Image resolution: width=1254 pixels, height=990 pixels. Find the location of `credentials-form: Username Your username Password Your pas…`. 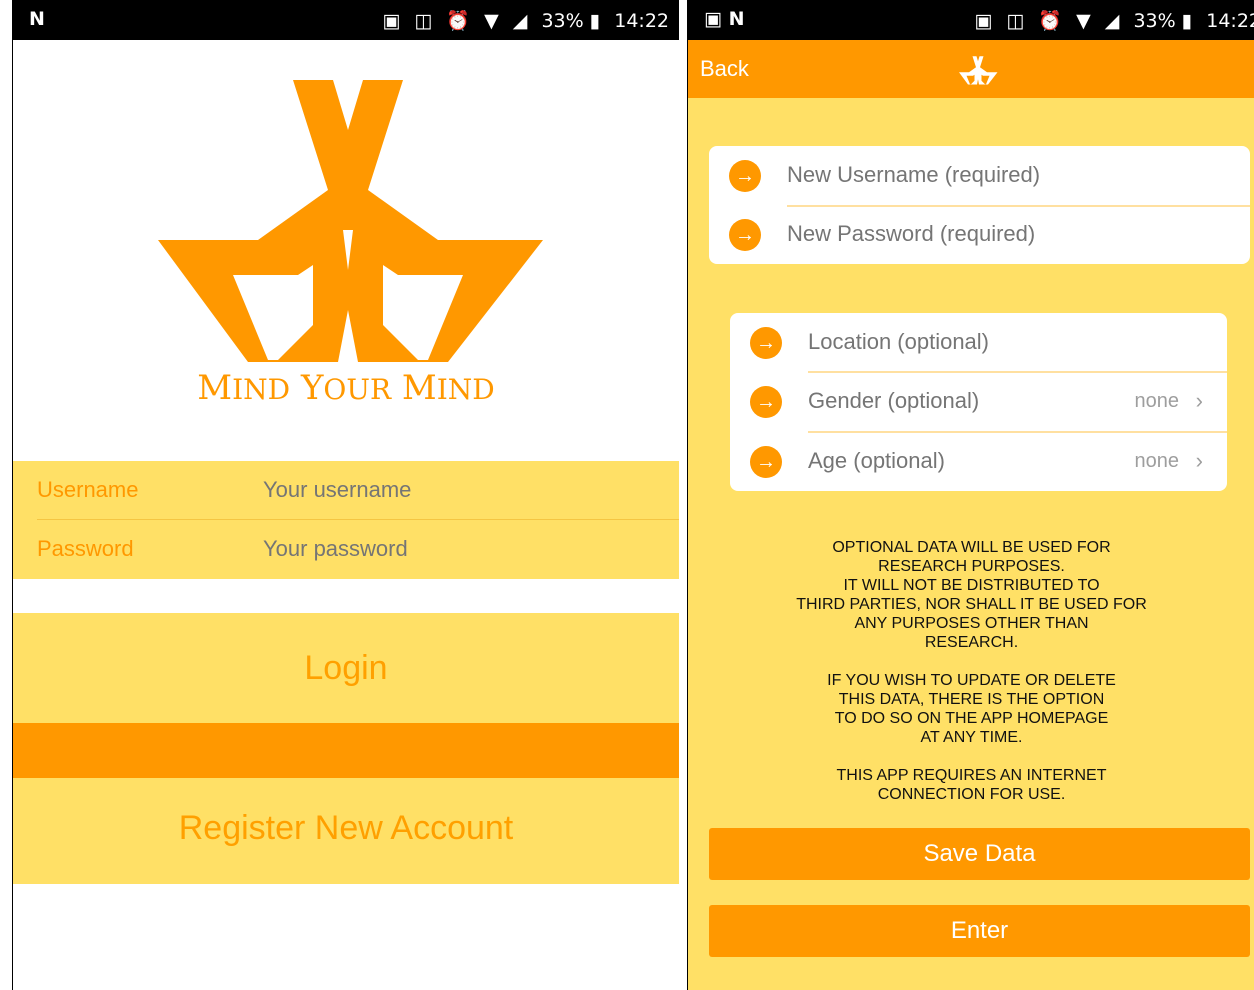

credentials-form: Username Your username Password Your pas… is located at coordinates (346, 520).